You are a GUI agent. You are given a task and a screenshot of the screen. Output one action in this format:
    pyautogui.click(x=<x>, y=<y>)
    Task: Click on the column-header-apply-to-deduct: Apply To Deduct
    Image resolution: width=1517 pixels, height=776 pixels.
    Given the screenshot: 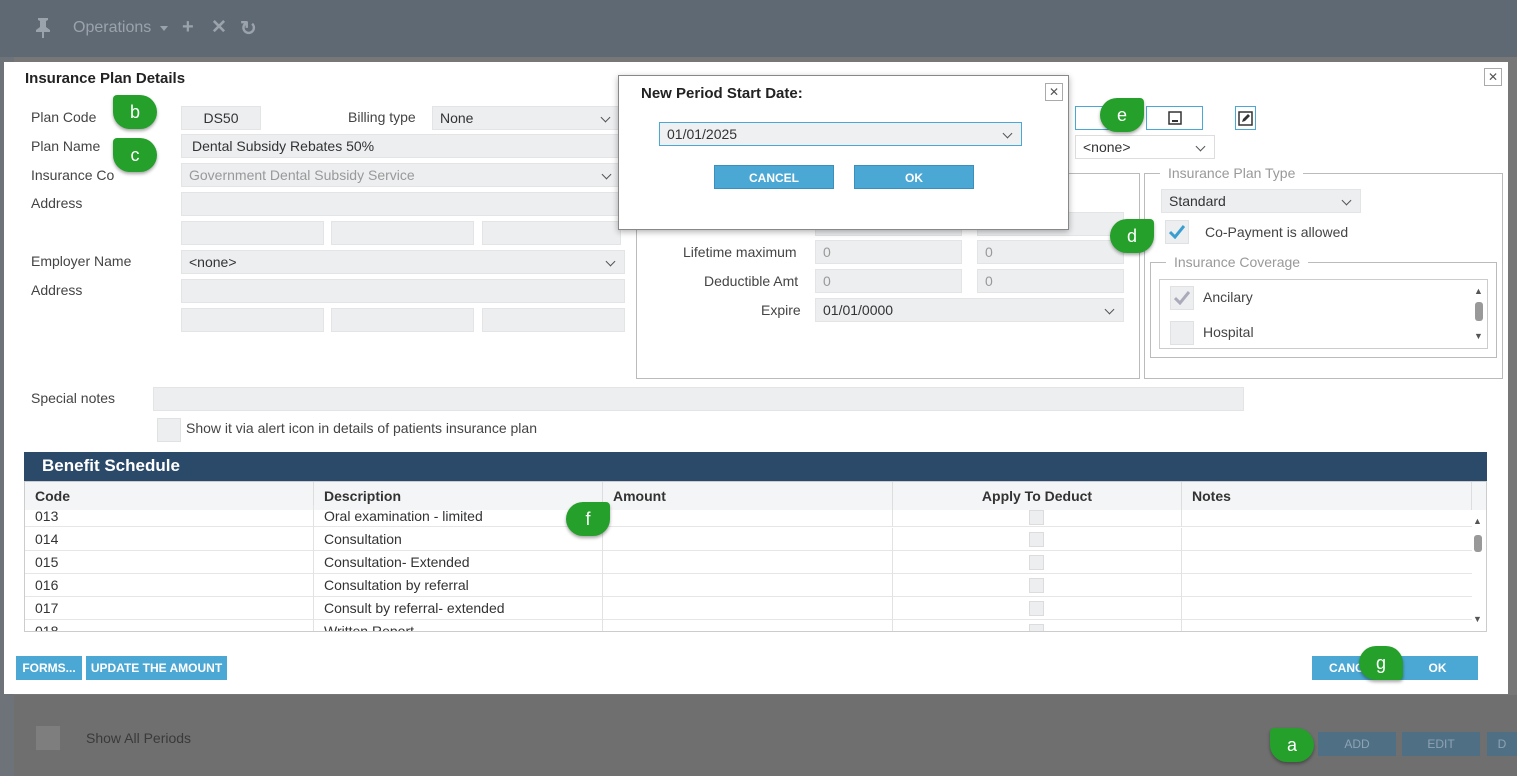 What is the action you would take?
    pyautogui.click(x=1037, y=496)
    